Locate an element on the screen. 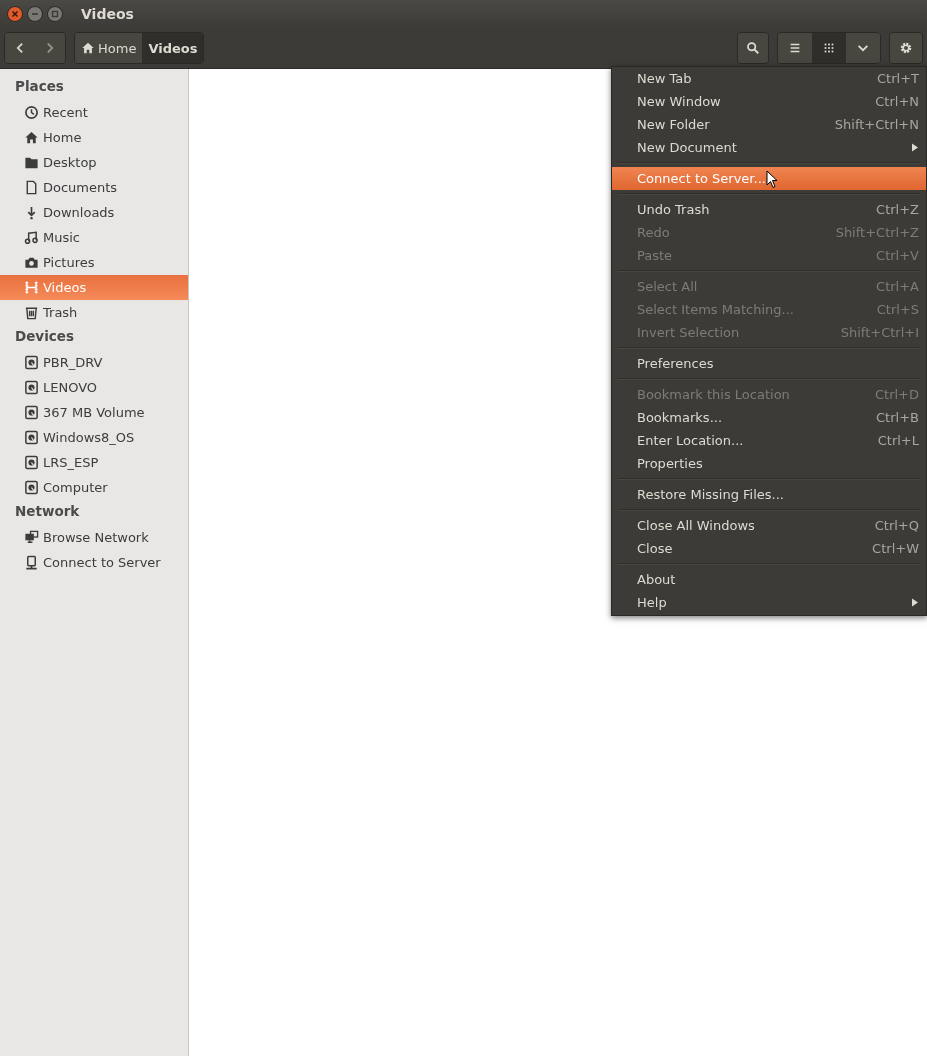  menu-item: Preferences is located at coordinates (769, 363).